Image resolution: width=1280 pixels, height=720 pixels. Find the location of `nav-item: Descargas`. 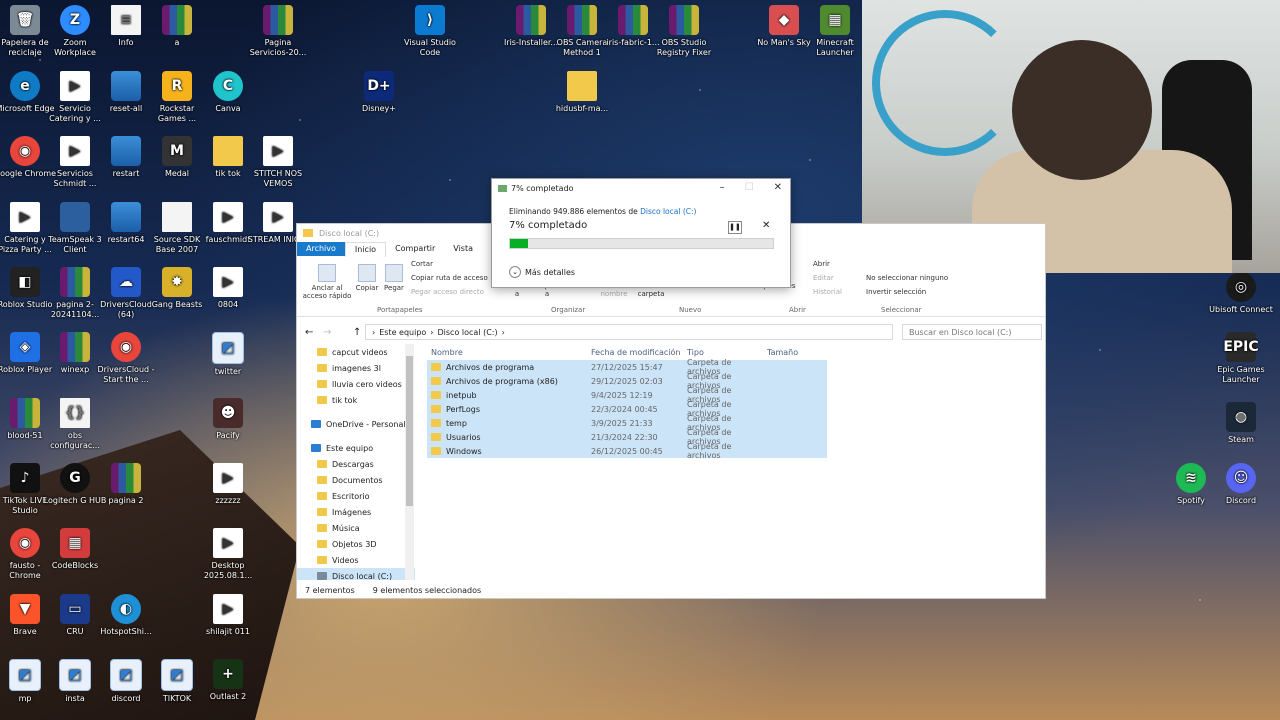

nav-item: Descargas is located at coordinates (356, 464).